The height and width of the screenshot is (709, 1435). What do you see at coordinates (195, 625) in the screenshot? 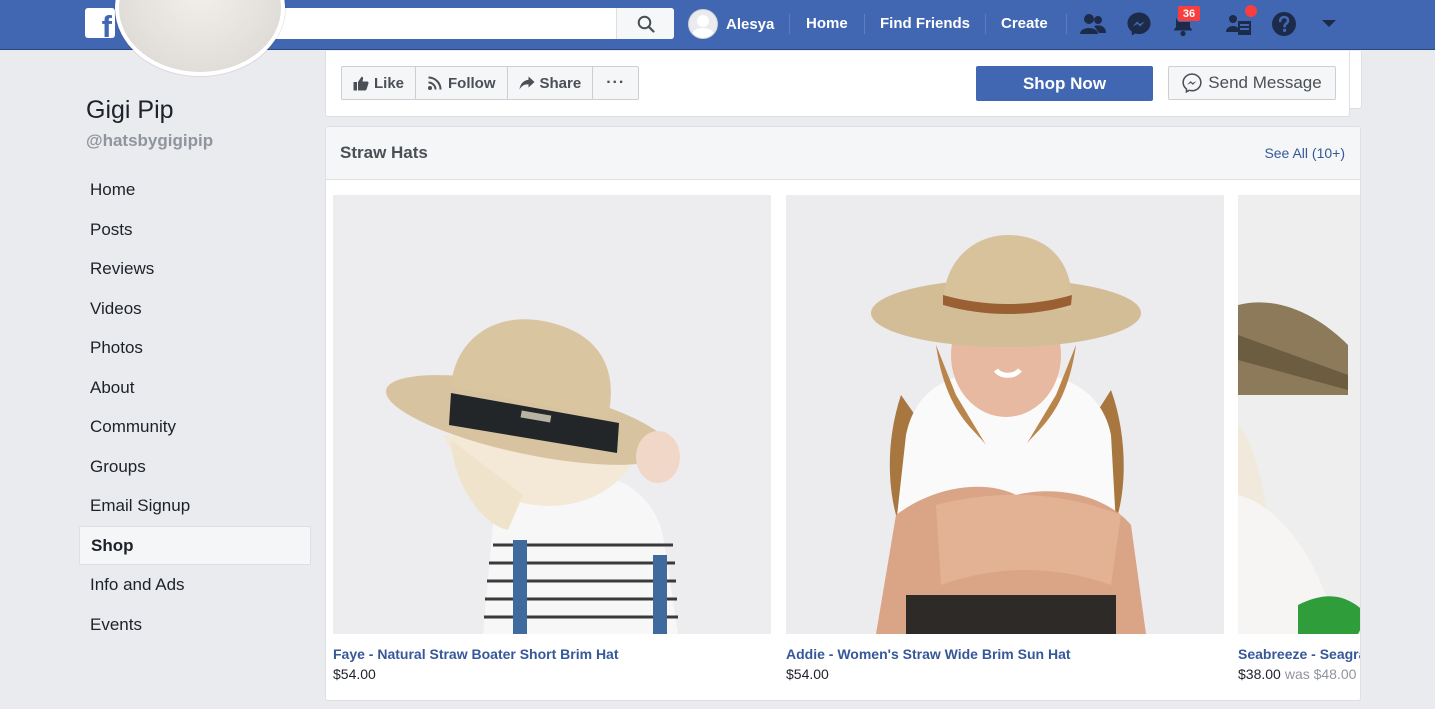
I see `sidebar-item-events: Events` at bounding box center [195, 625].